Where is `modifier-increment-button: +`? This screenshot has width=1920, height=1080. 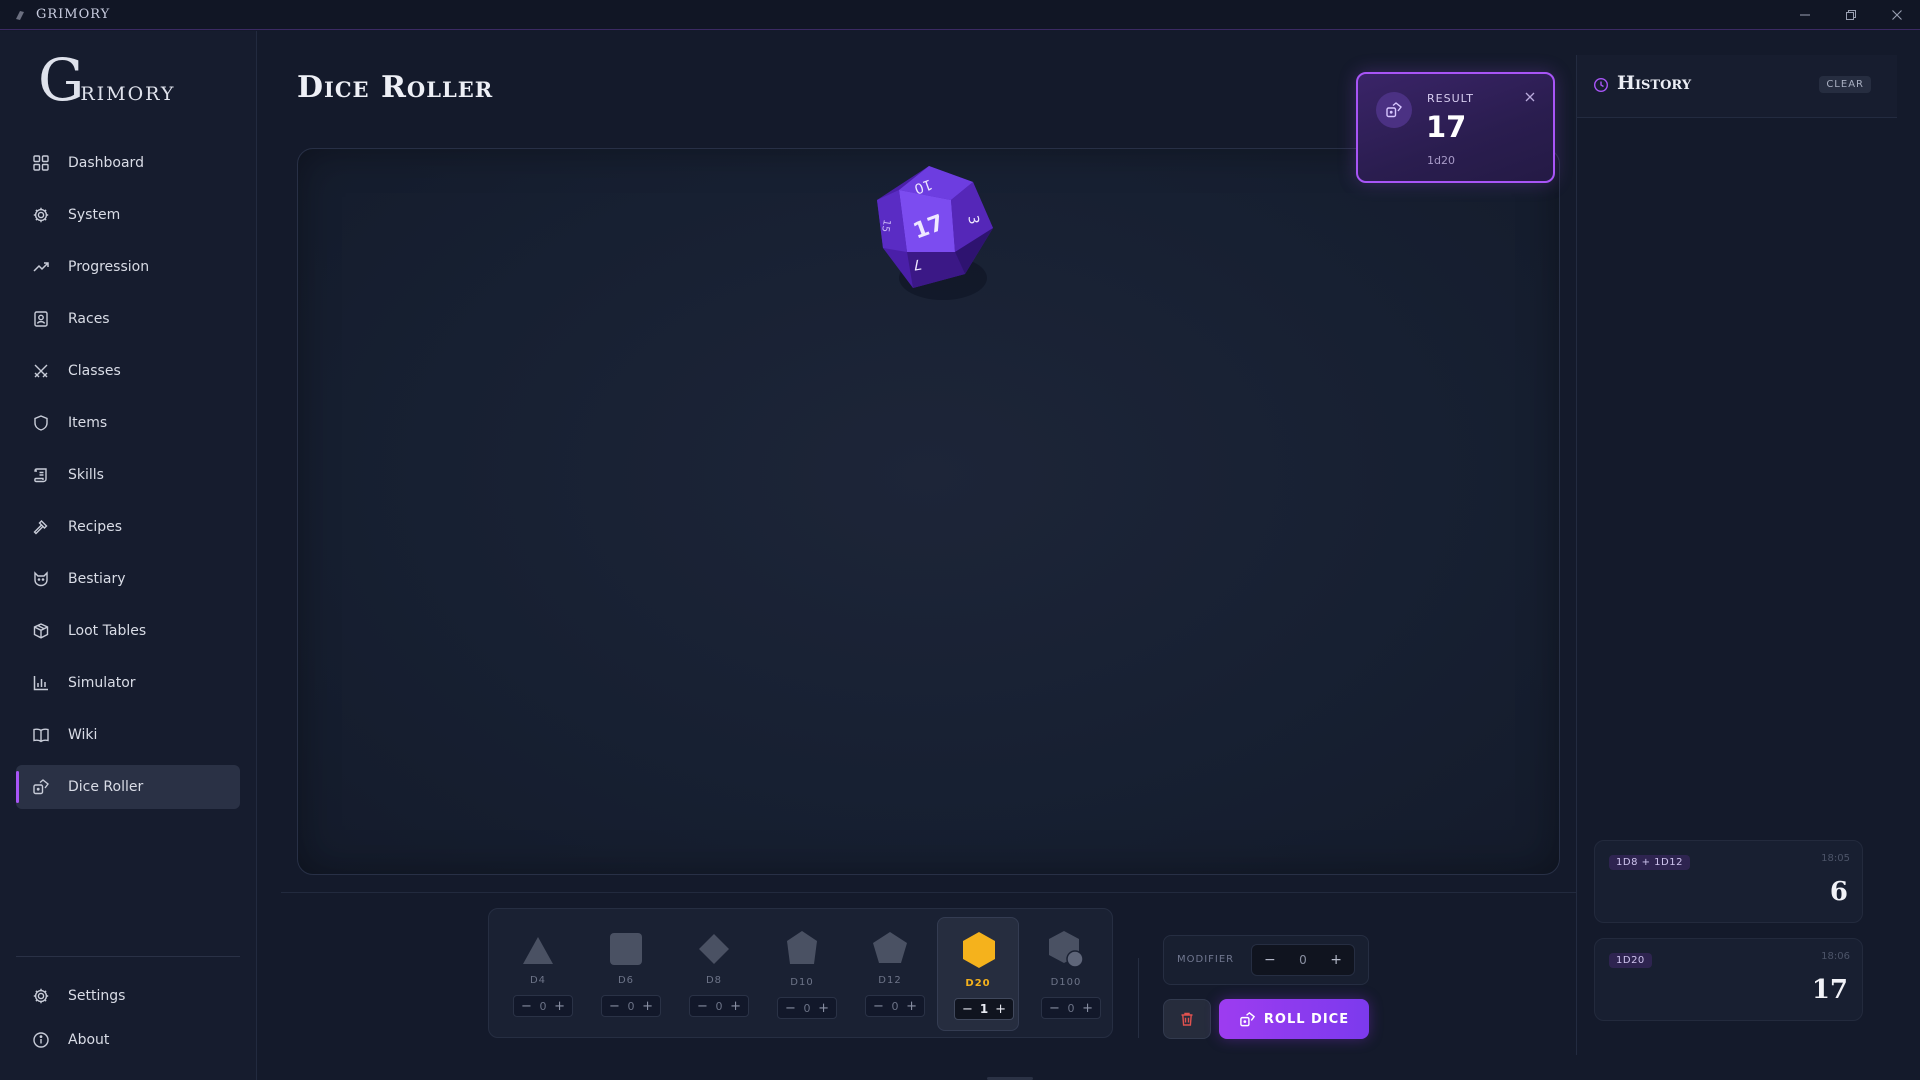 modifier-increment-button: + is located at coordinates (1336, 960).